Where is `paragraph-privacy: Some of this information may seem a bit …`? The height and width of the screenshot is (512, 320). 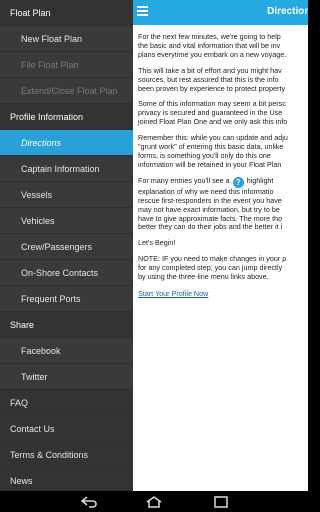
paragraph-privacy: Some of this information may seem a bit … is located at coordinates (223, 113).